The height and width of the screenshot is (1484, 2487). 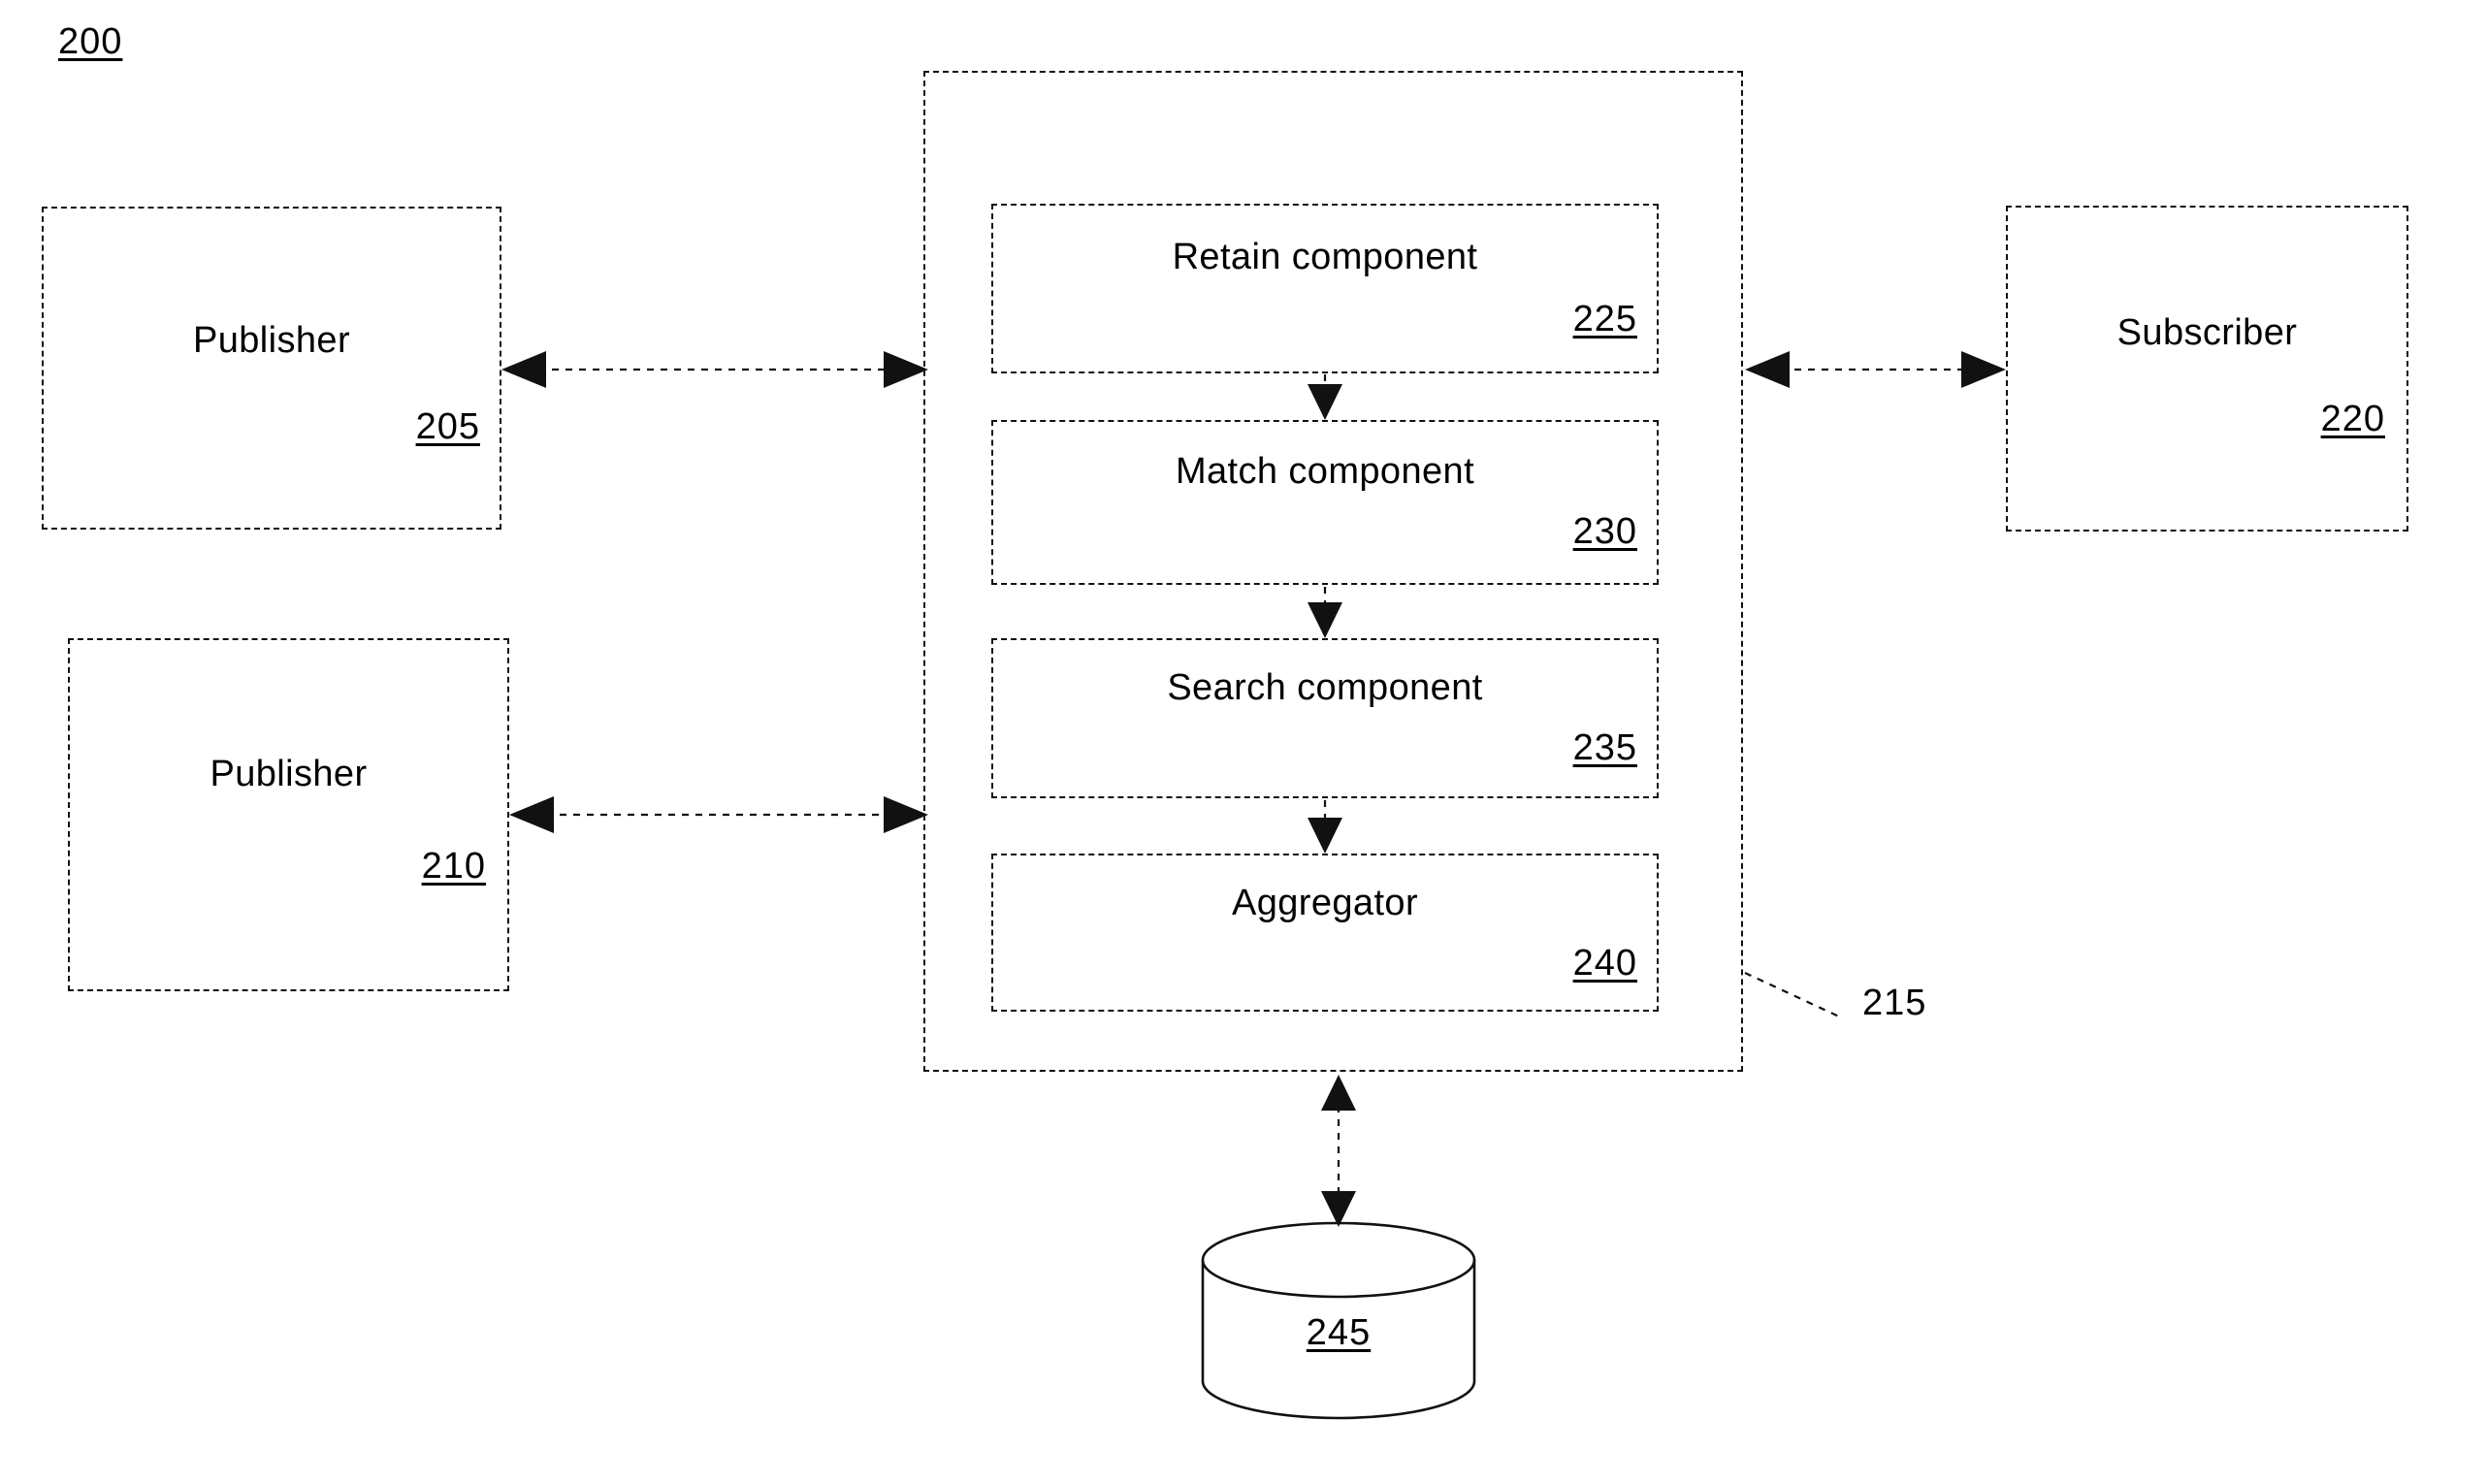 What do you see at coordinates (288, 814) in the screenshot?
I see `publisher-210-box: Publisher 210` at bounding box center [288, 814].